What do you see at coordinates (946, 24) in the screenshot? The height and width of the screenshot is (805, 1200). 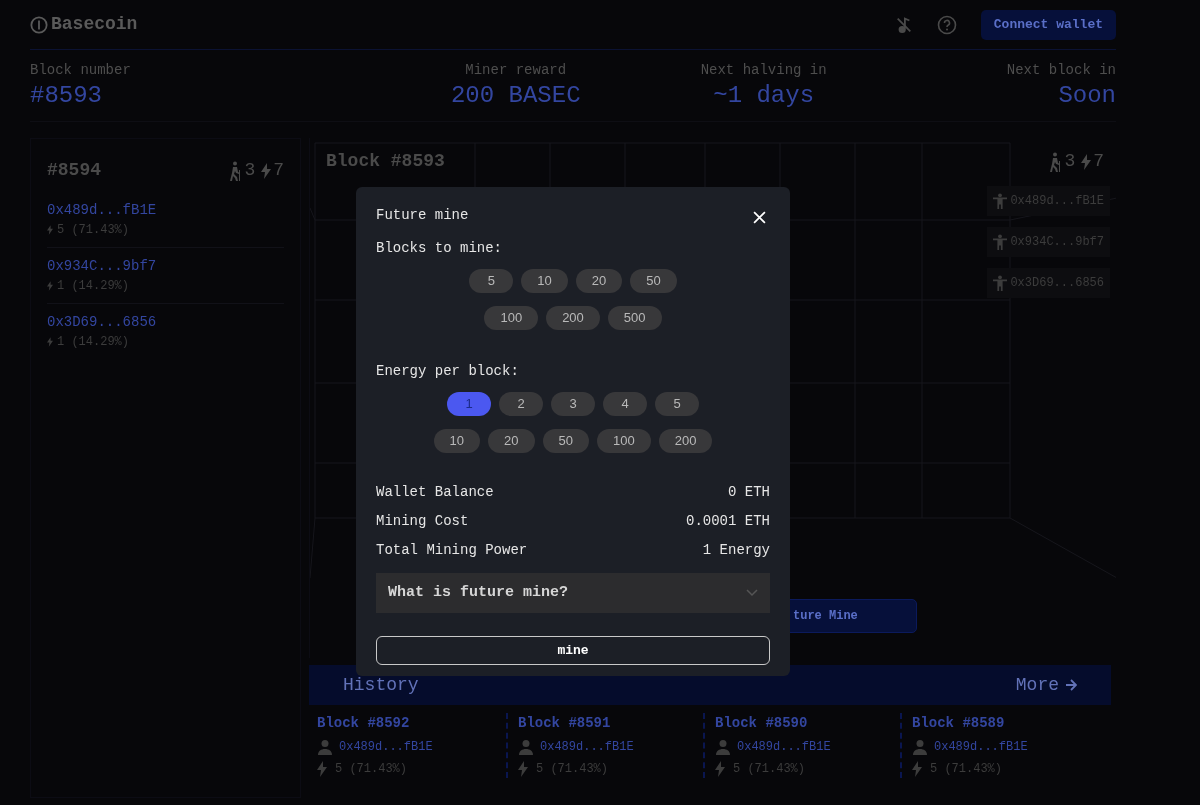 I see `help-icon` at bounding box center [946, 24].